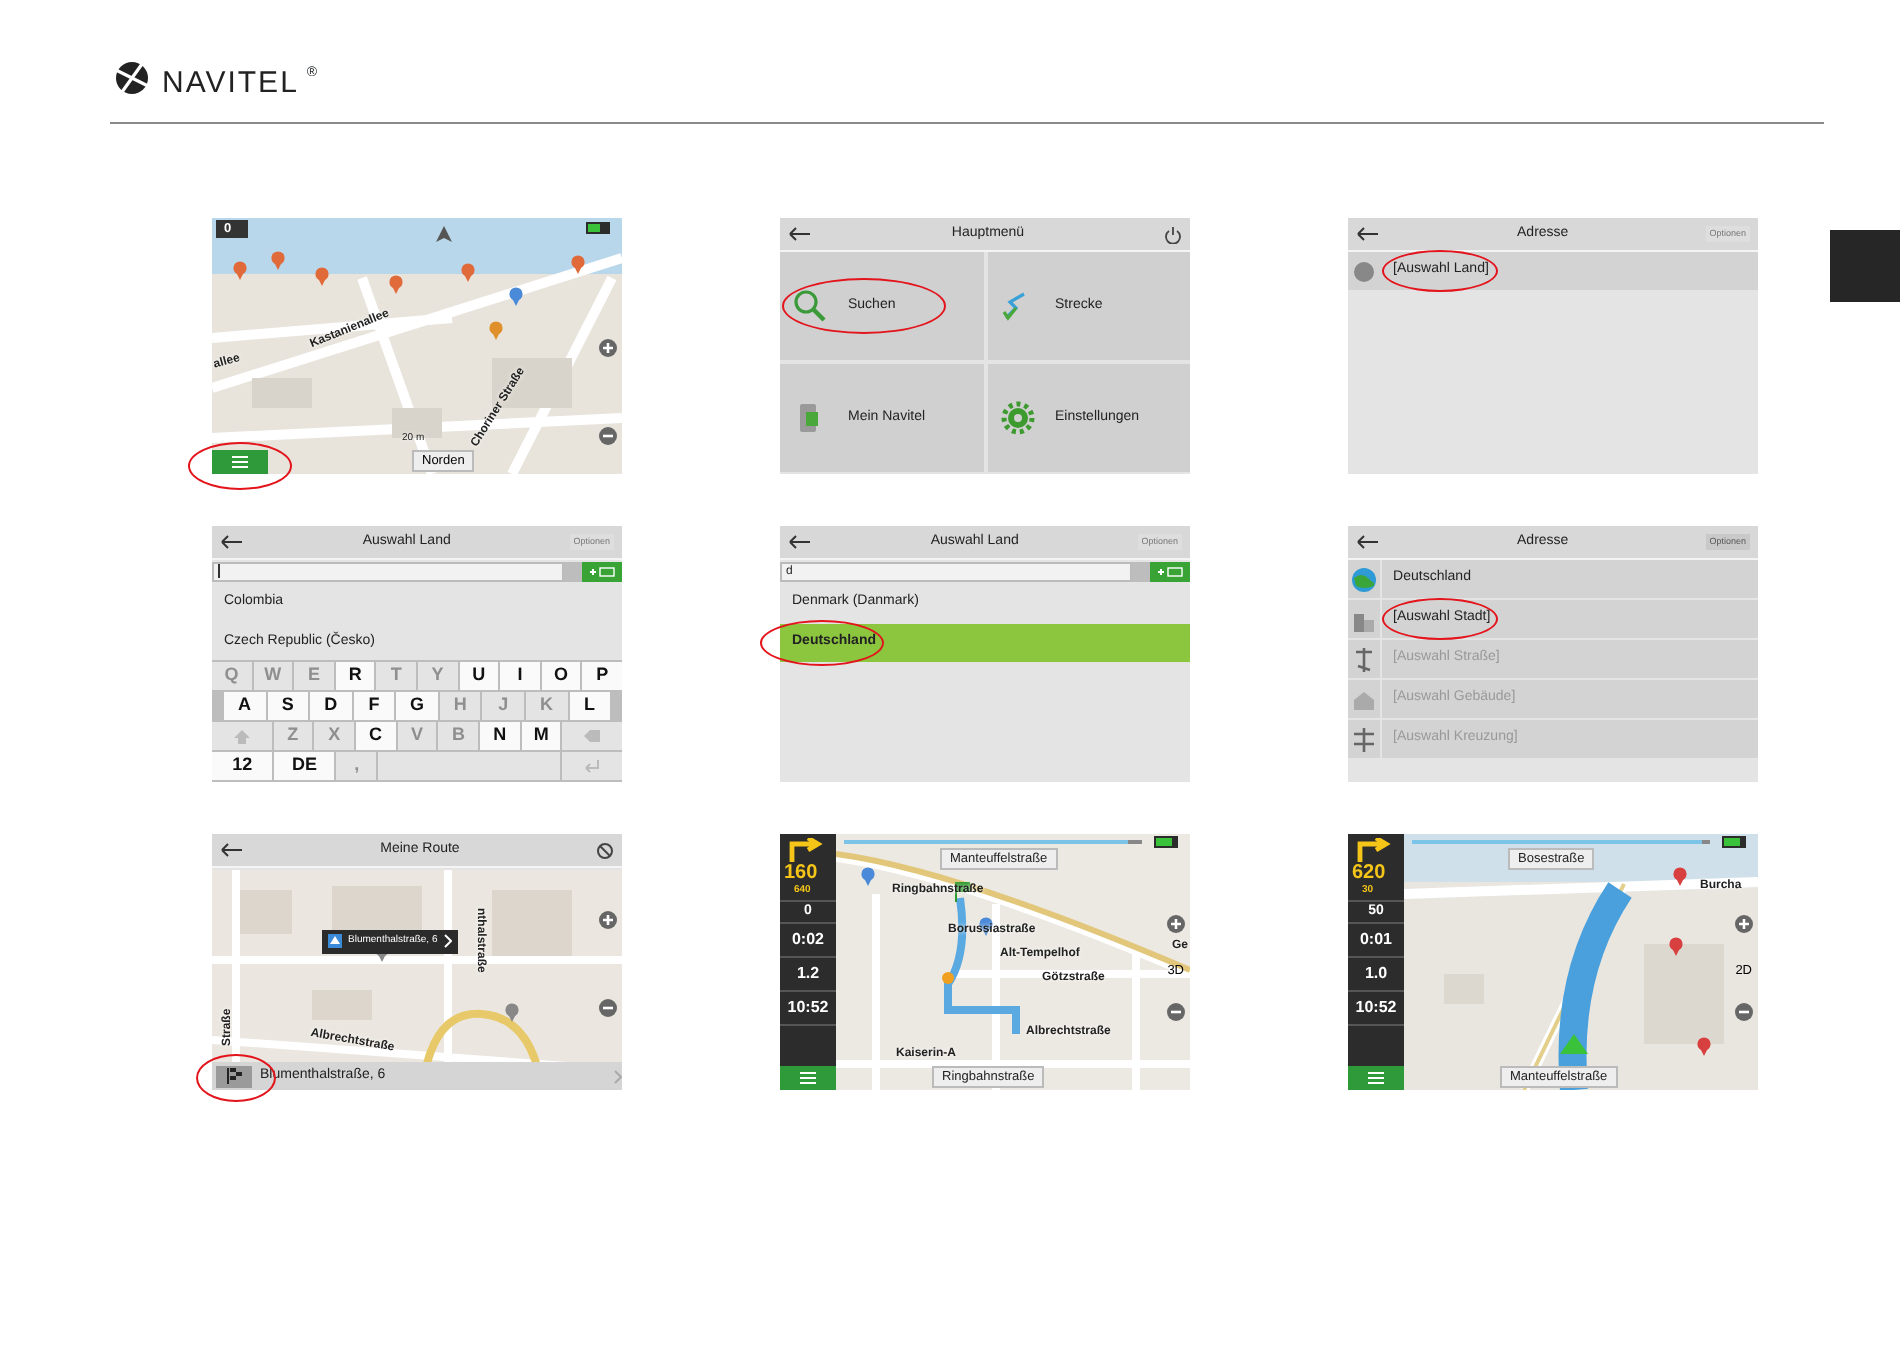 This screenshot has height=1346, width=1900. I want to click on turn-distance: 620, so click(1369, 873).